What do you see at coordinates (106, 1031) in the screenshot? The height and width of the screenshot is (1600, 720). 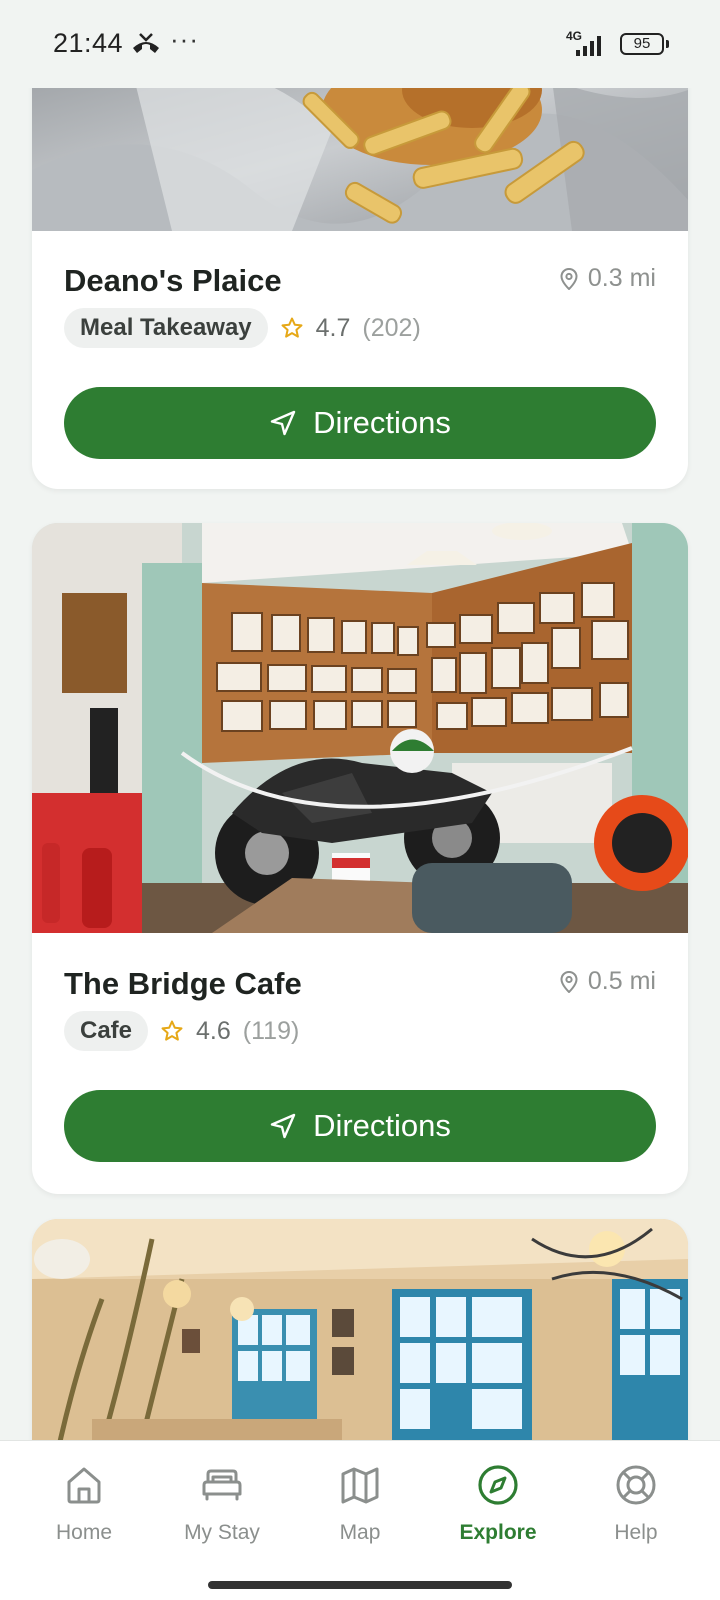 I see `category-chip: Cafe` at bounding box center [106, 1031].